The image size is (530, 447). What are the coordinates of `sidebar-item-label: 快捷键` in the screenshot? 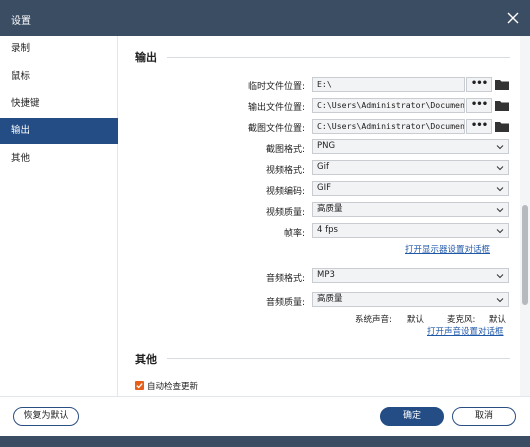 It's located at (25, 103).